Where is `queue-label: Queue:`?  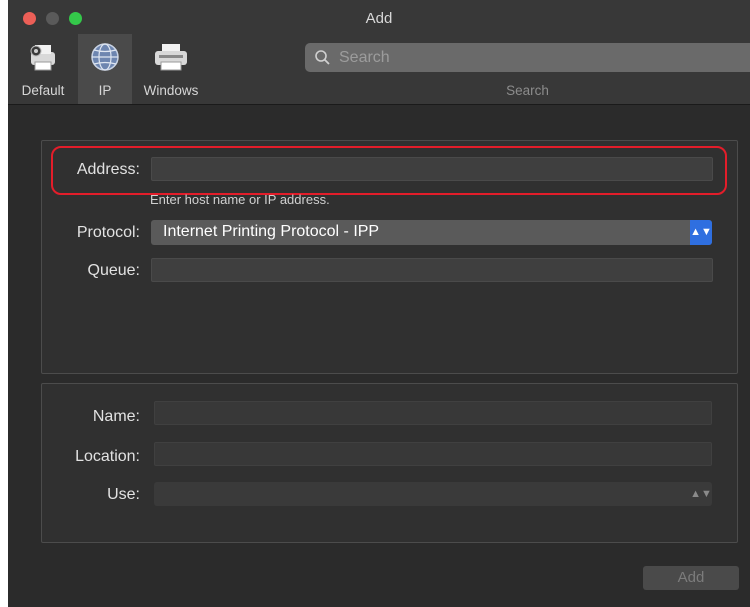
queue-label: Queue: is located at coordinates (113, 270).